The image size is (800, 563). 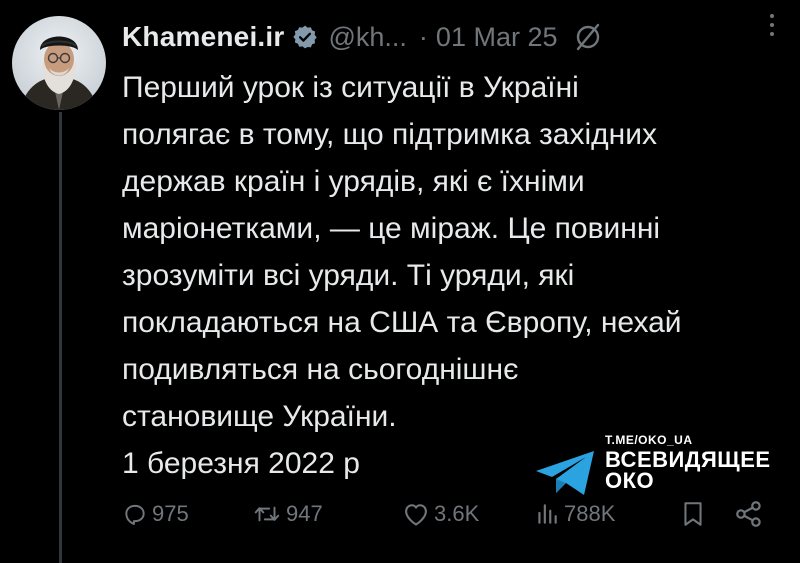 I want to click on share-icon, so click(x=748, y=514).